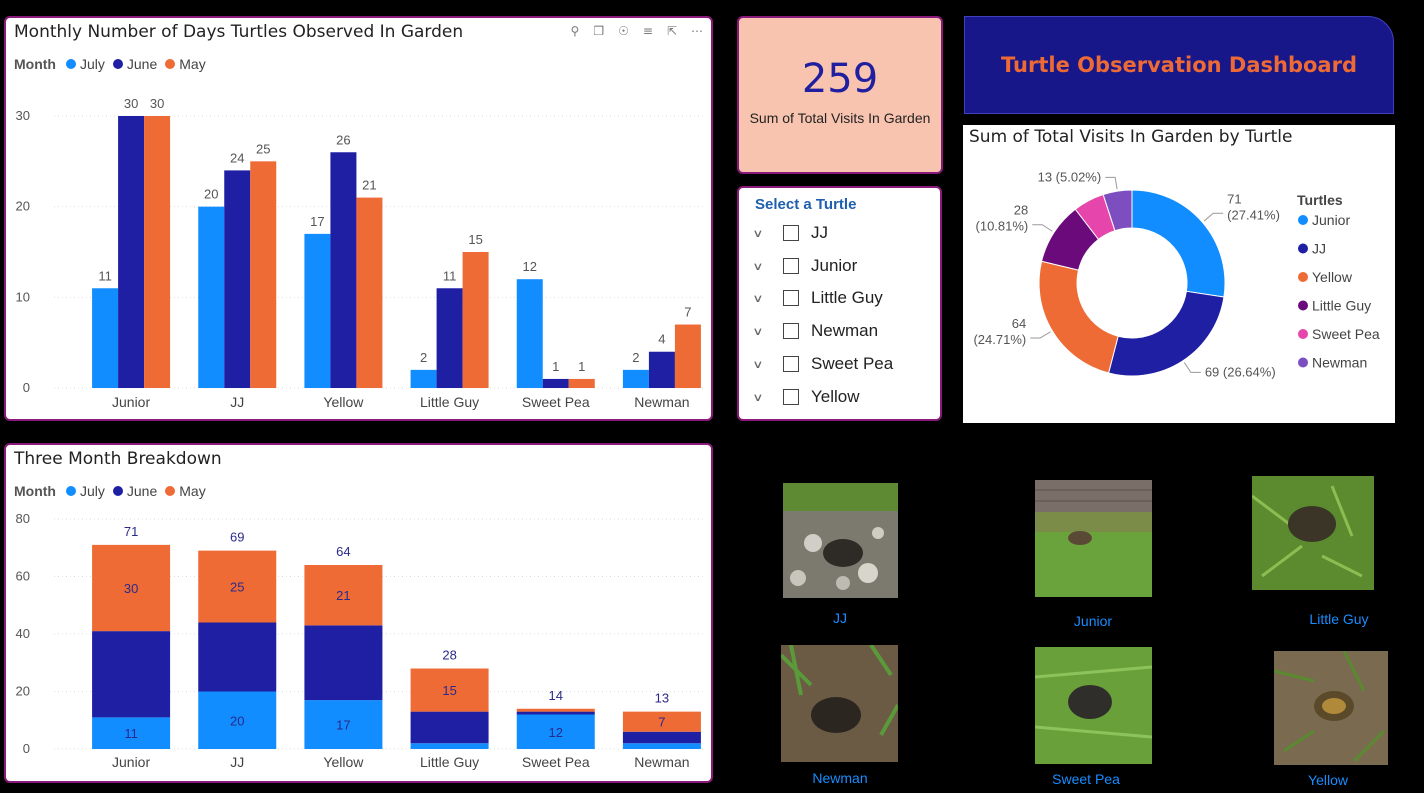 This screenshot has width=1424, height=793. What do you see at coordinates (661, 722) in the screenshot?
I see `segment-label: 7` at bounding box center [661, 722].